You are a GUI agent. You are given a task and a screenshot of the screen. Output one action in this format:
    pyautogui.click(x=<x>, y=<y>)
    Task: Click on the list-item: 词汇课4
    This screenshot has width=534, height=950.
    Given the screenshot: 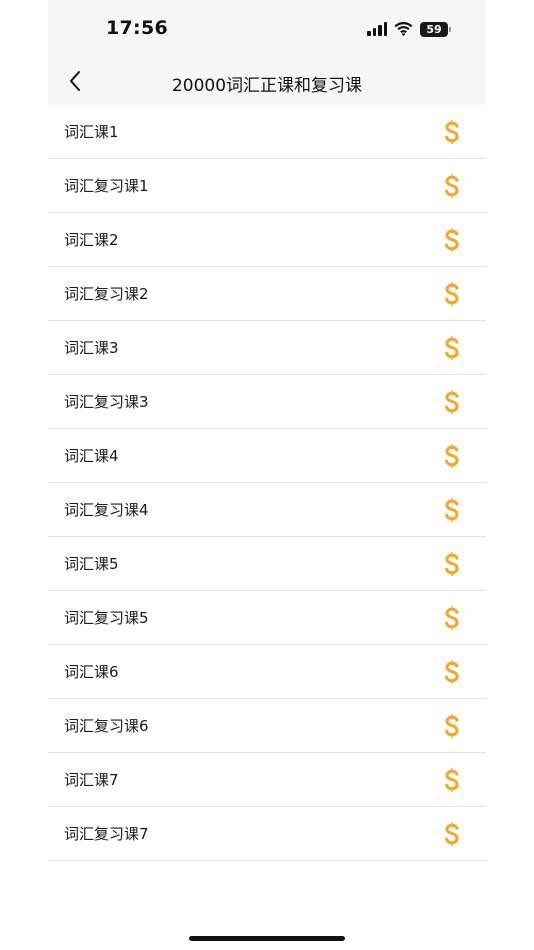 What is the action you would take?
    pyautogui.click(x=267, y=456)
    